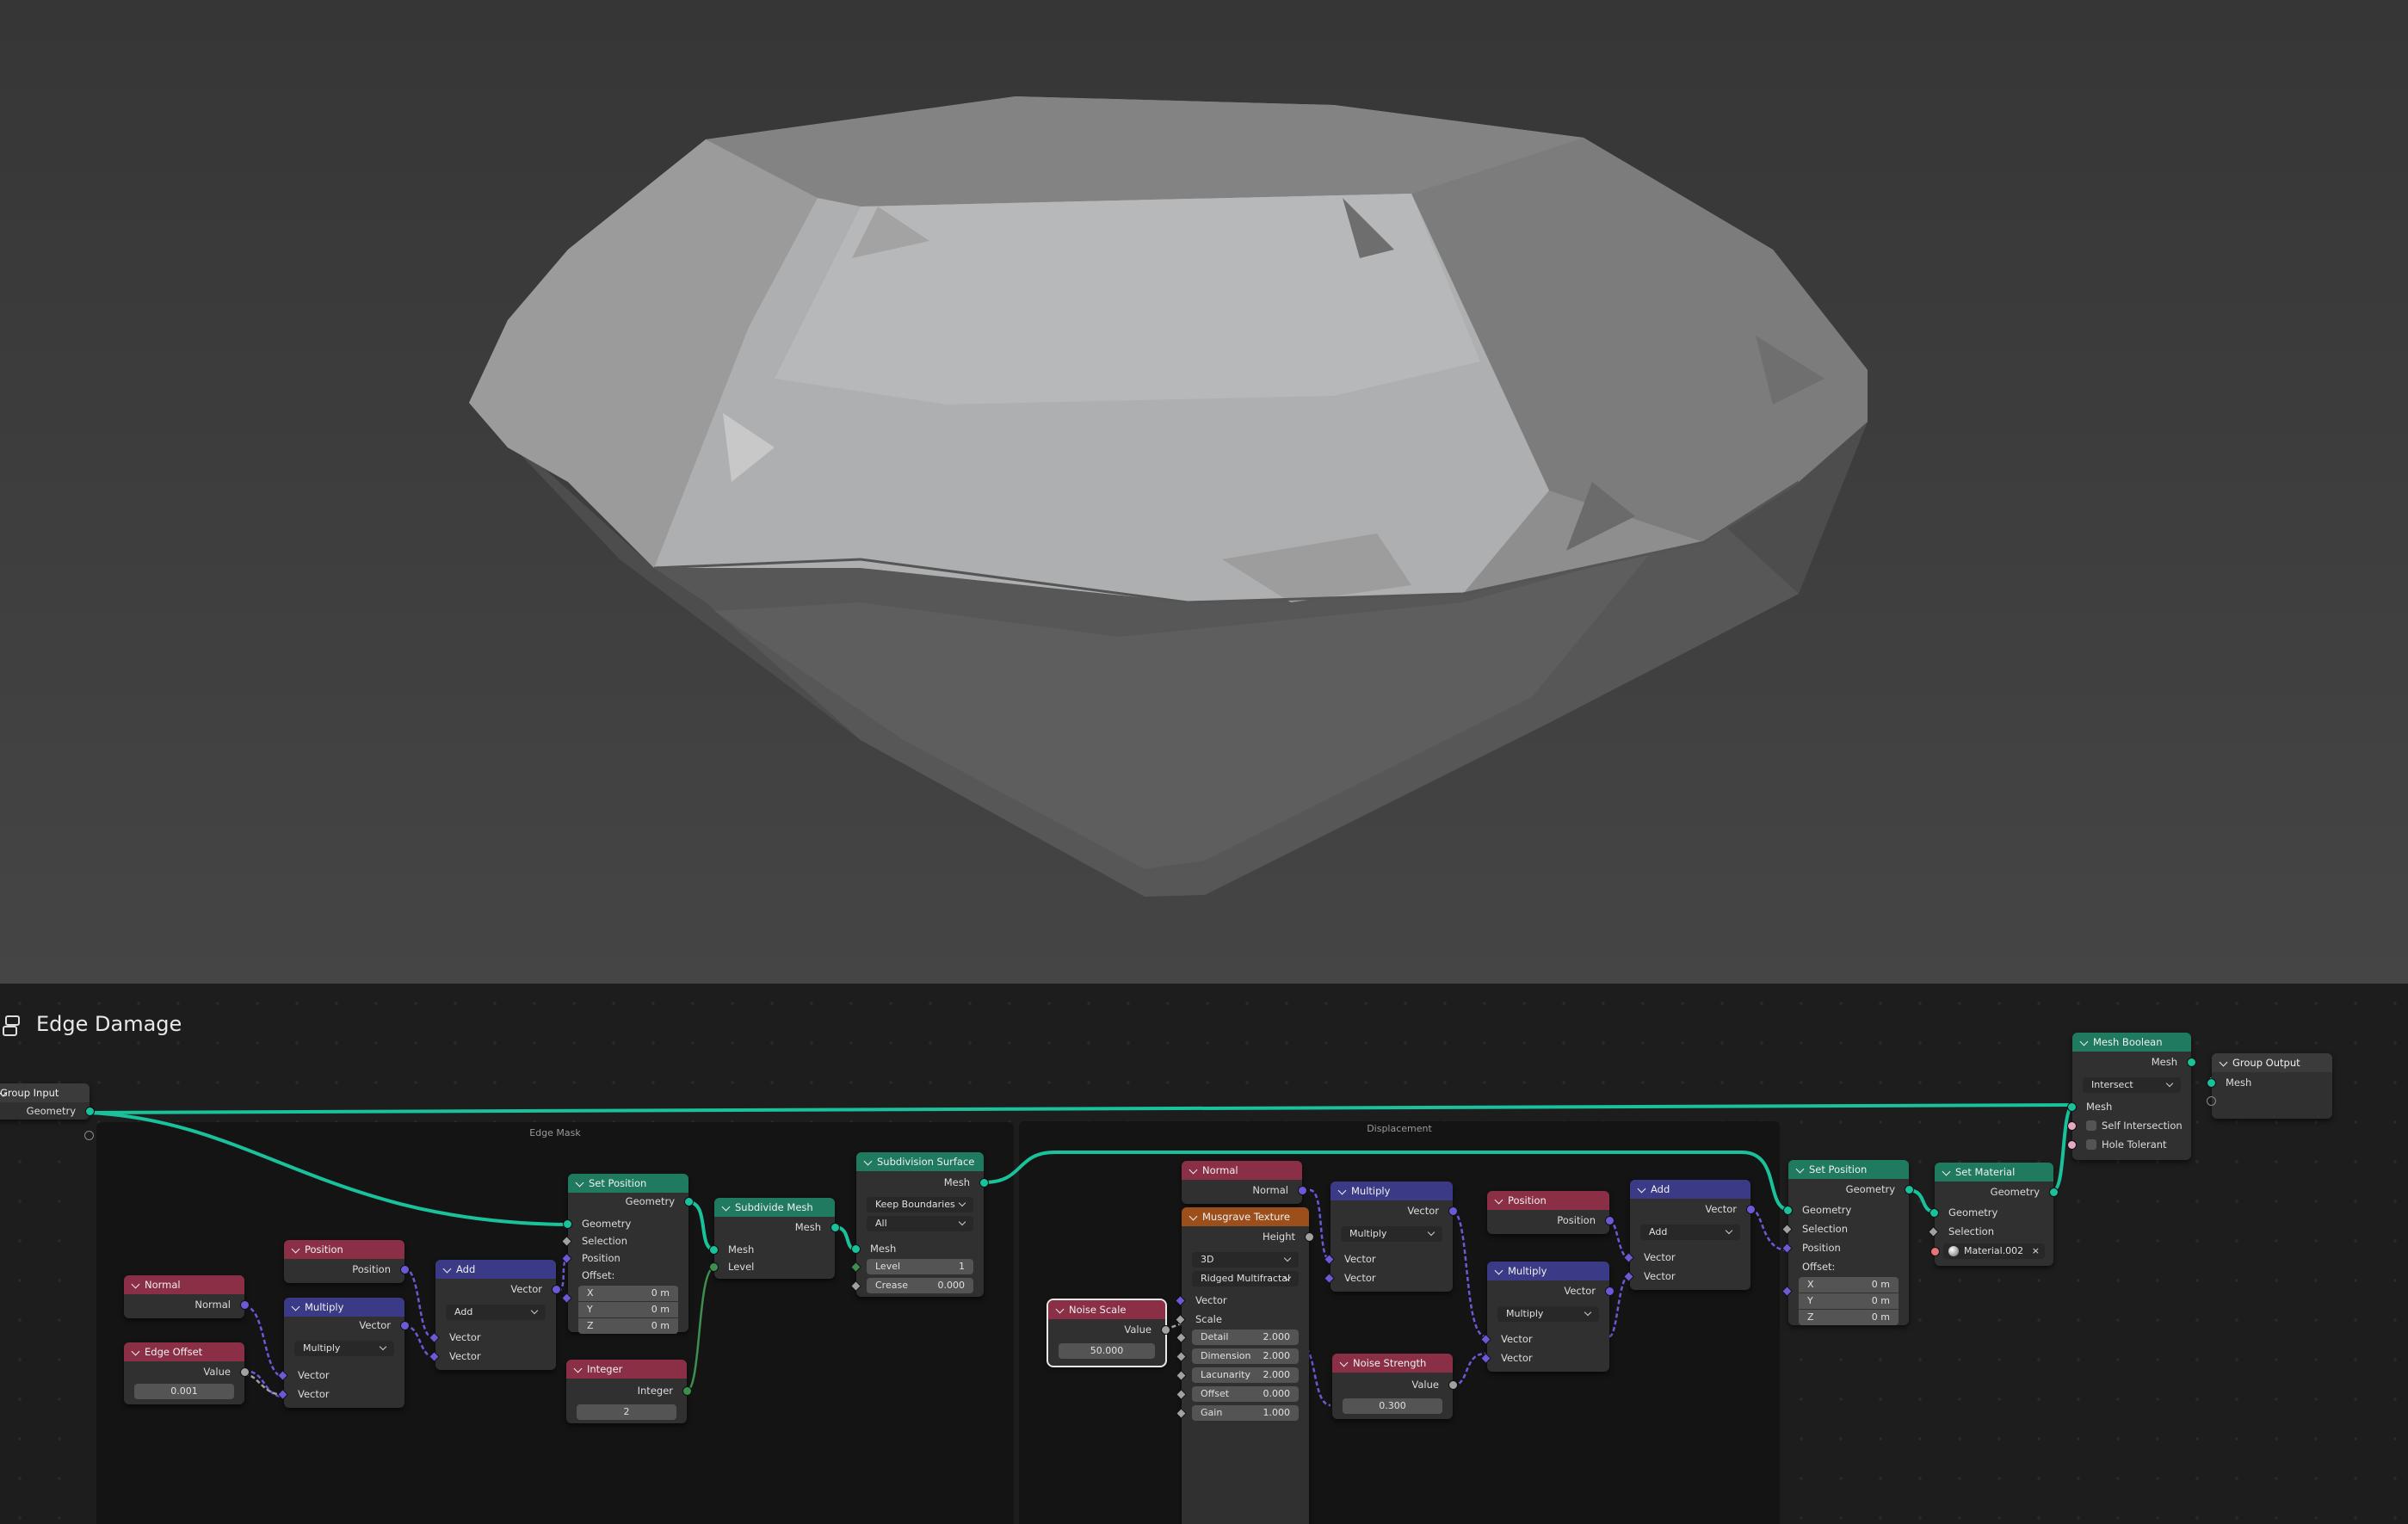  What do you see at coordinates (344, 1249) in the screenshot?
I see `node-header: Position` at bounding box center [344, 1249].